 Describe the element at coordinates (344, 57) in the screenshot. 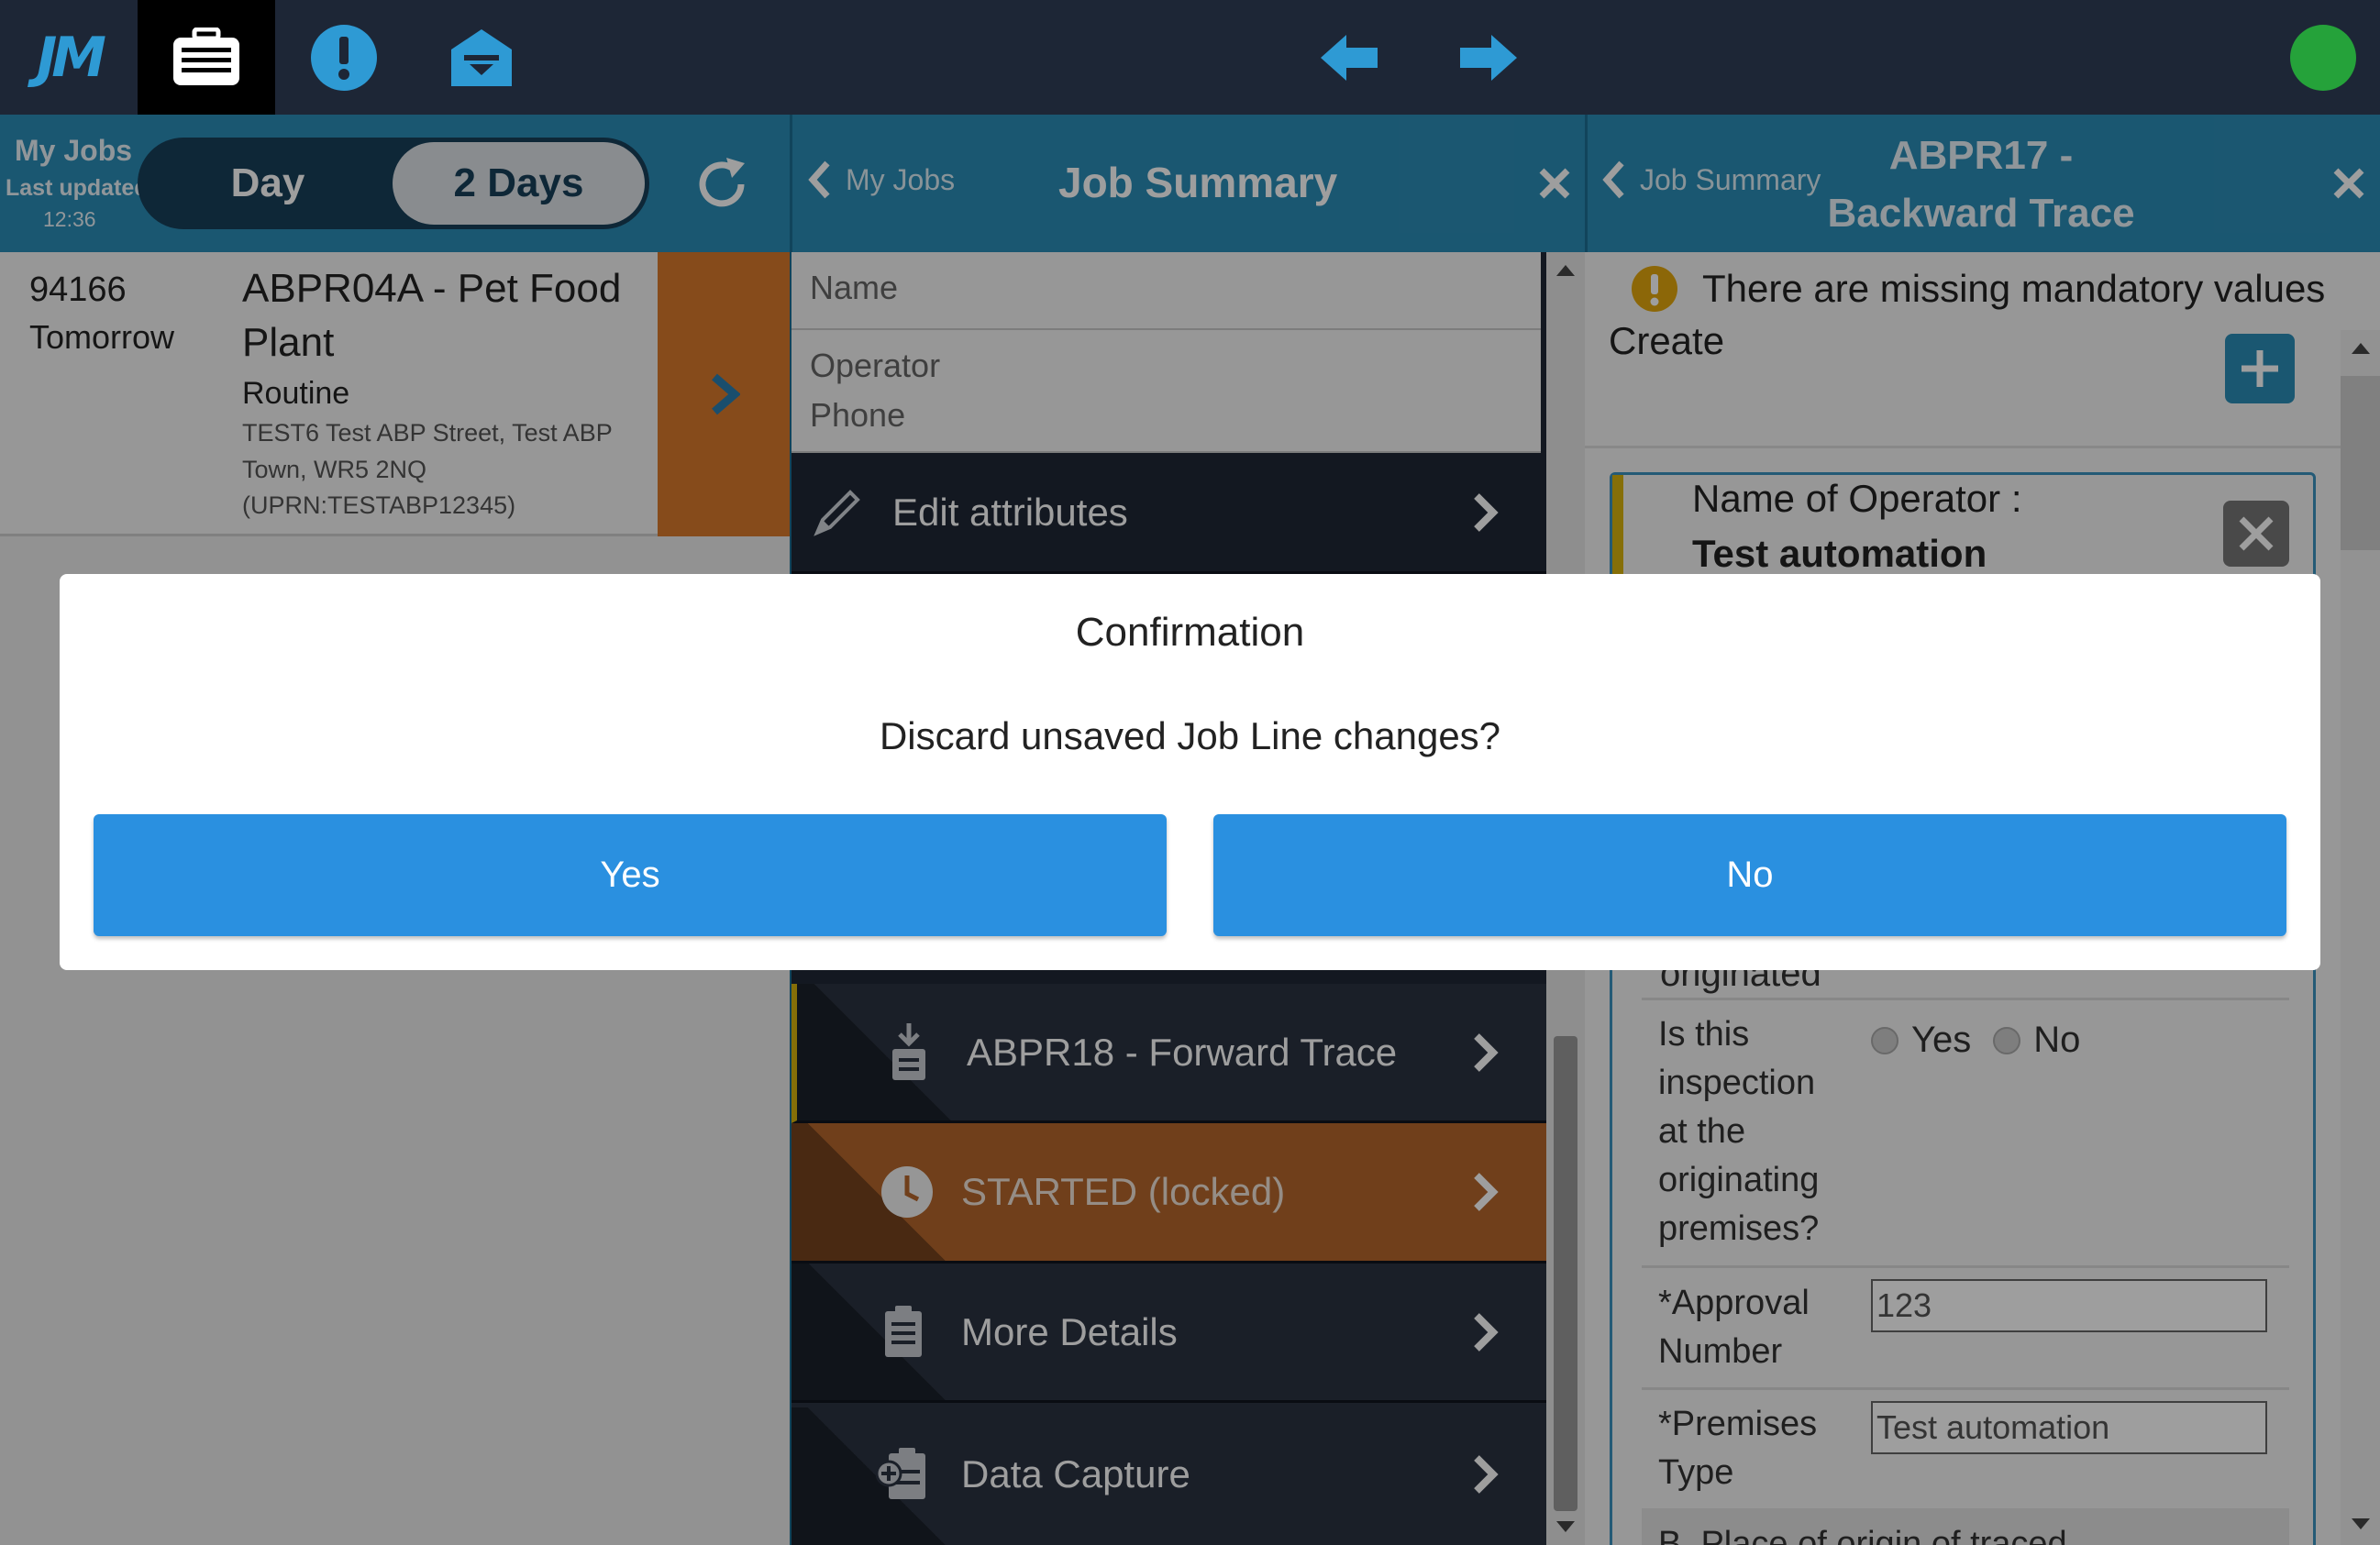

I see `alert-icon` at that location.